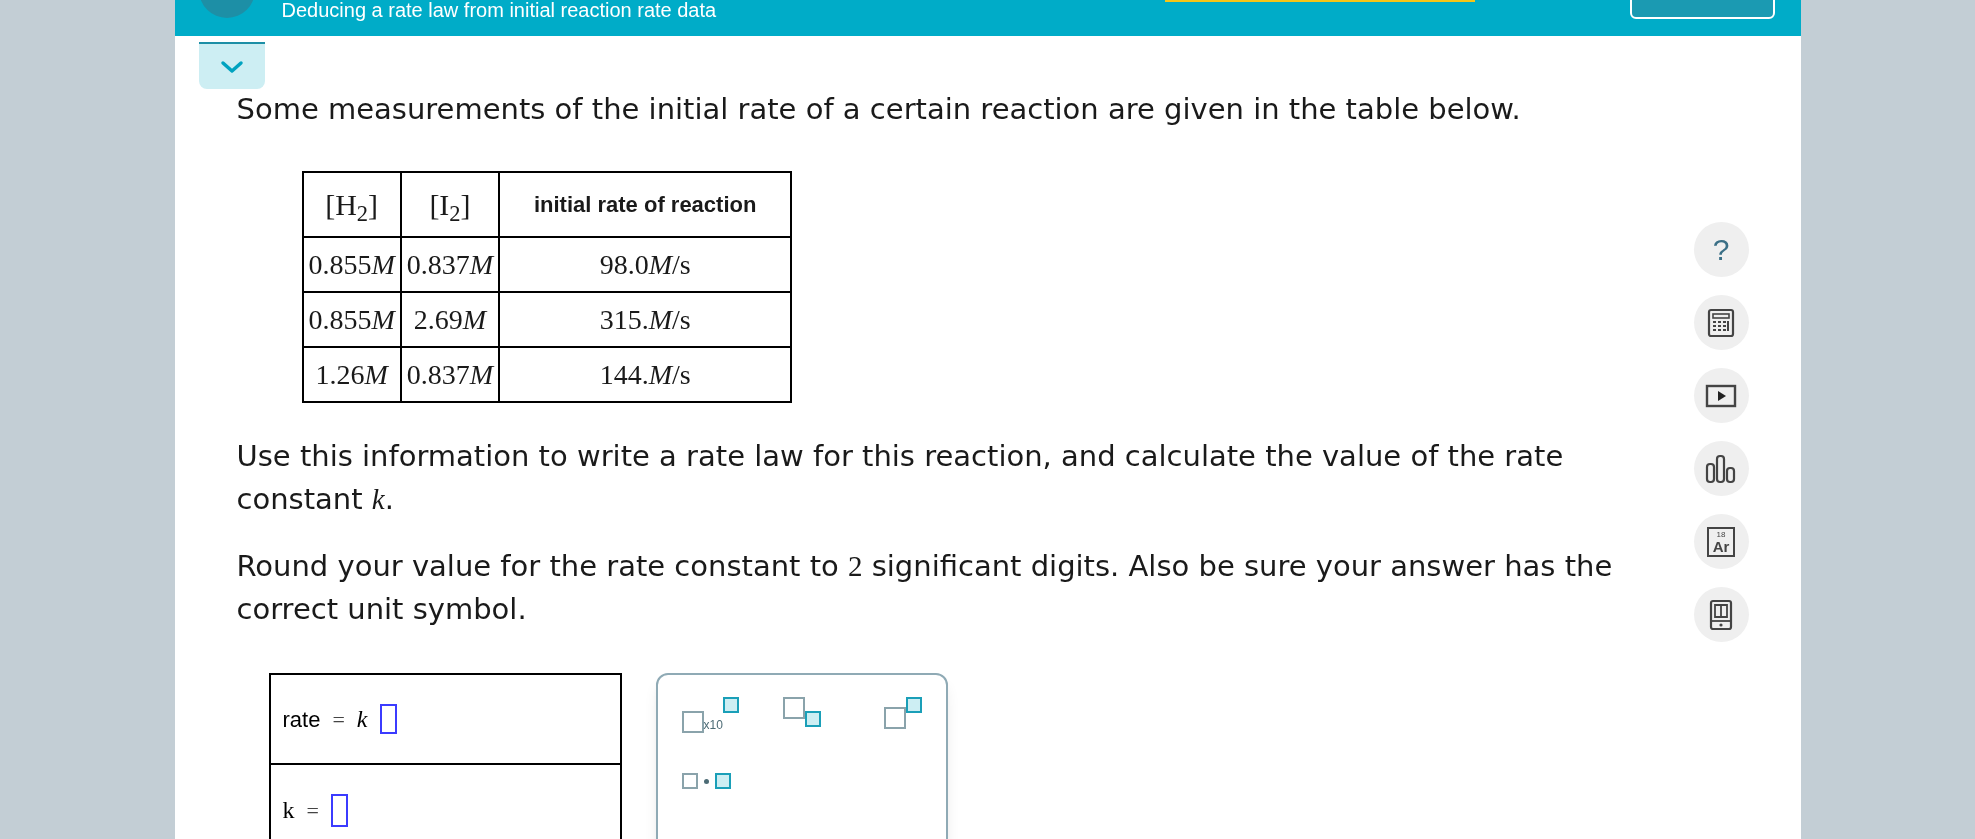  I want to click on bar-chart-icon, so click(1721, 468).